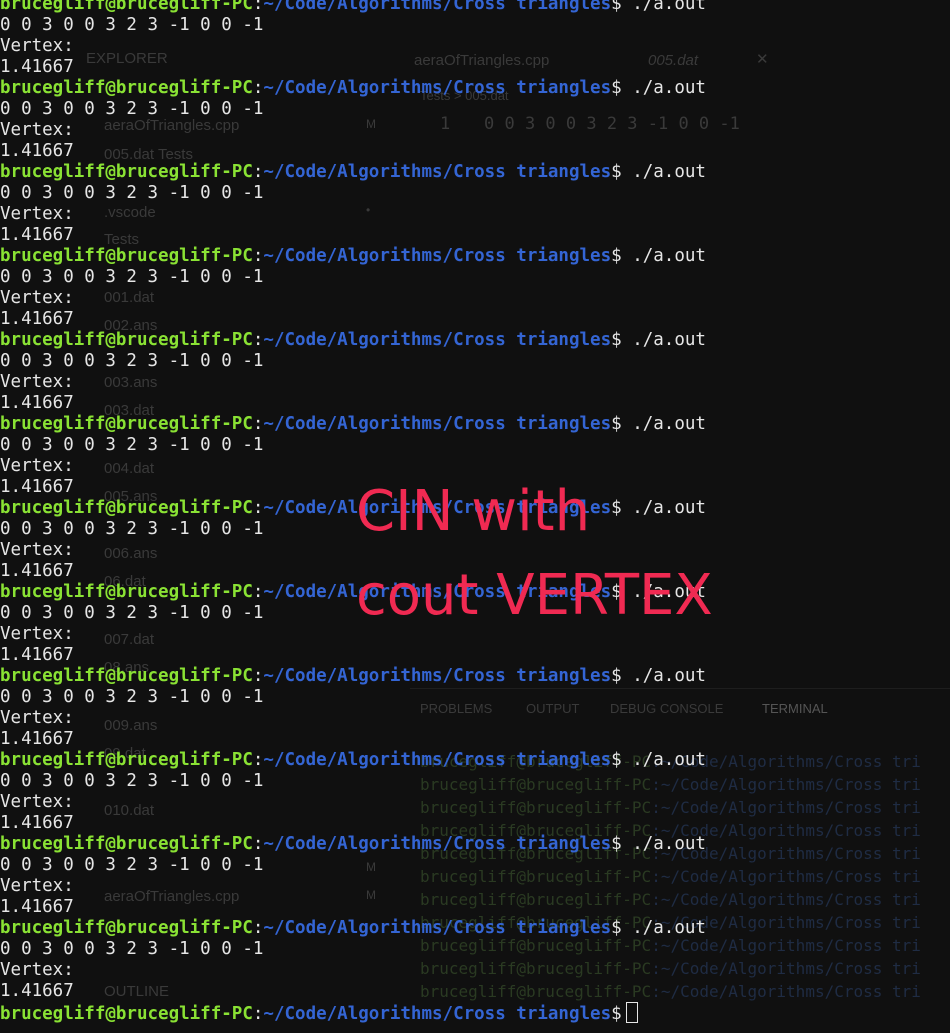 This screenshot has height=1033, width=950. I want to click on terminal-cursor, so click(631, 1012).